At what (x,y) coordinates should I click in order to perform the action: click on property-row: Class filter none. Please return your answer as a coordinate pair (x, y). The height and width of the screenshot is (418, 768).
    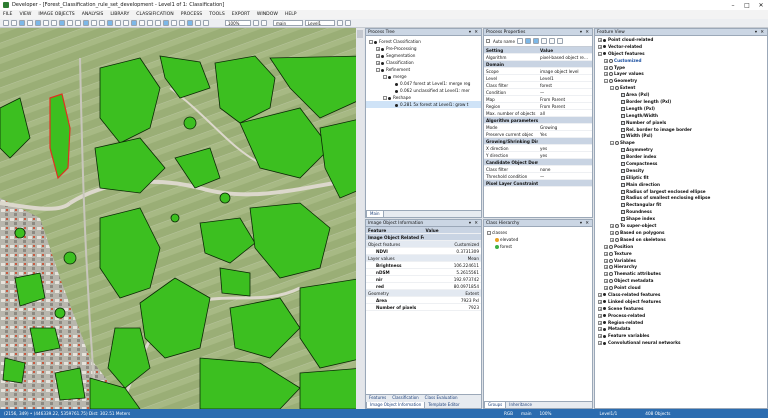
    Looking at the image, I should click on (538, 169).